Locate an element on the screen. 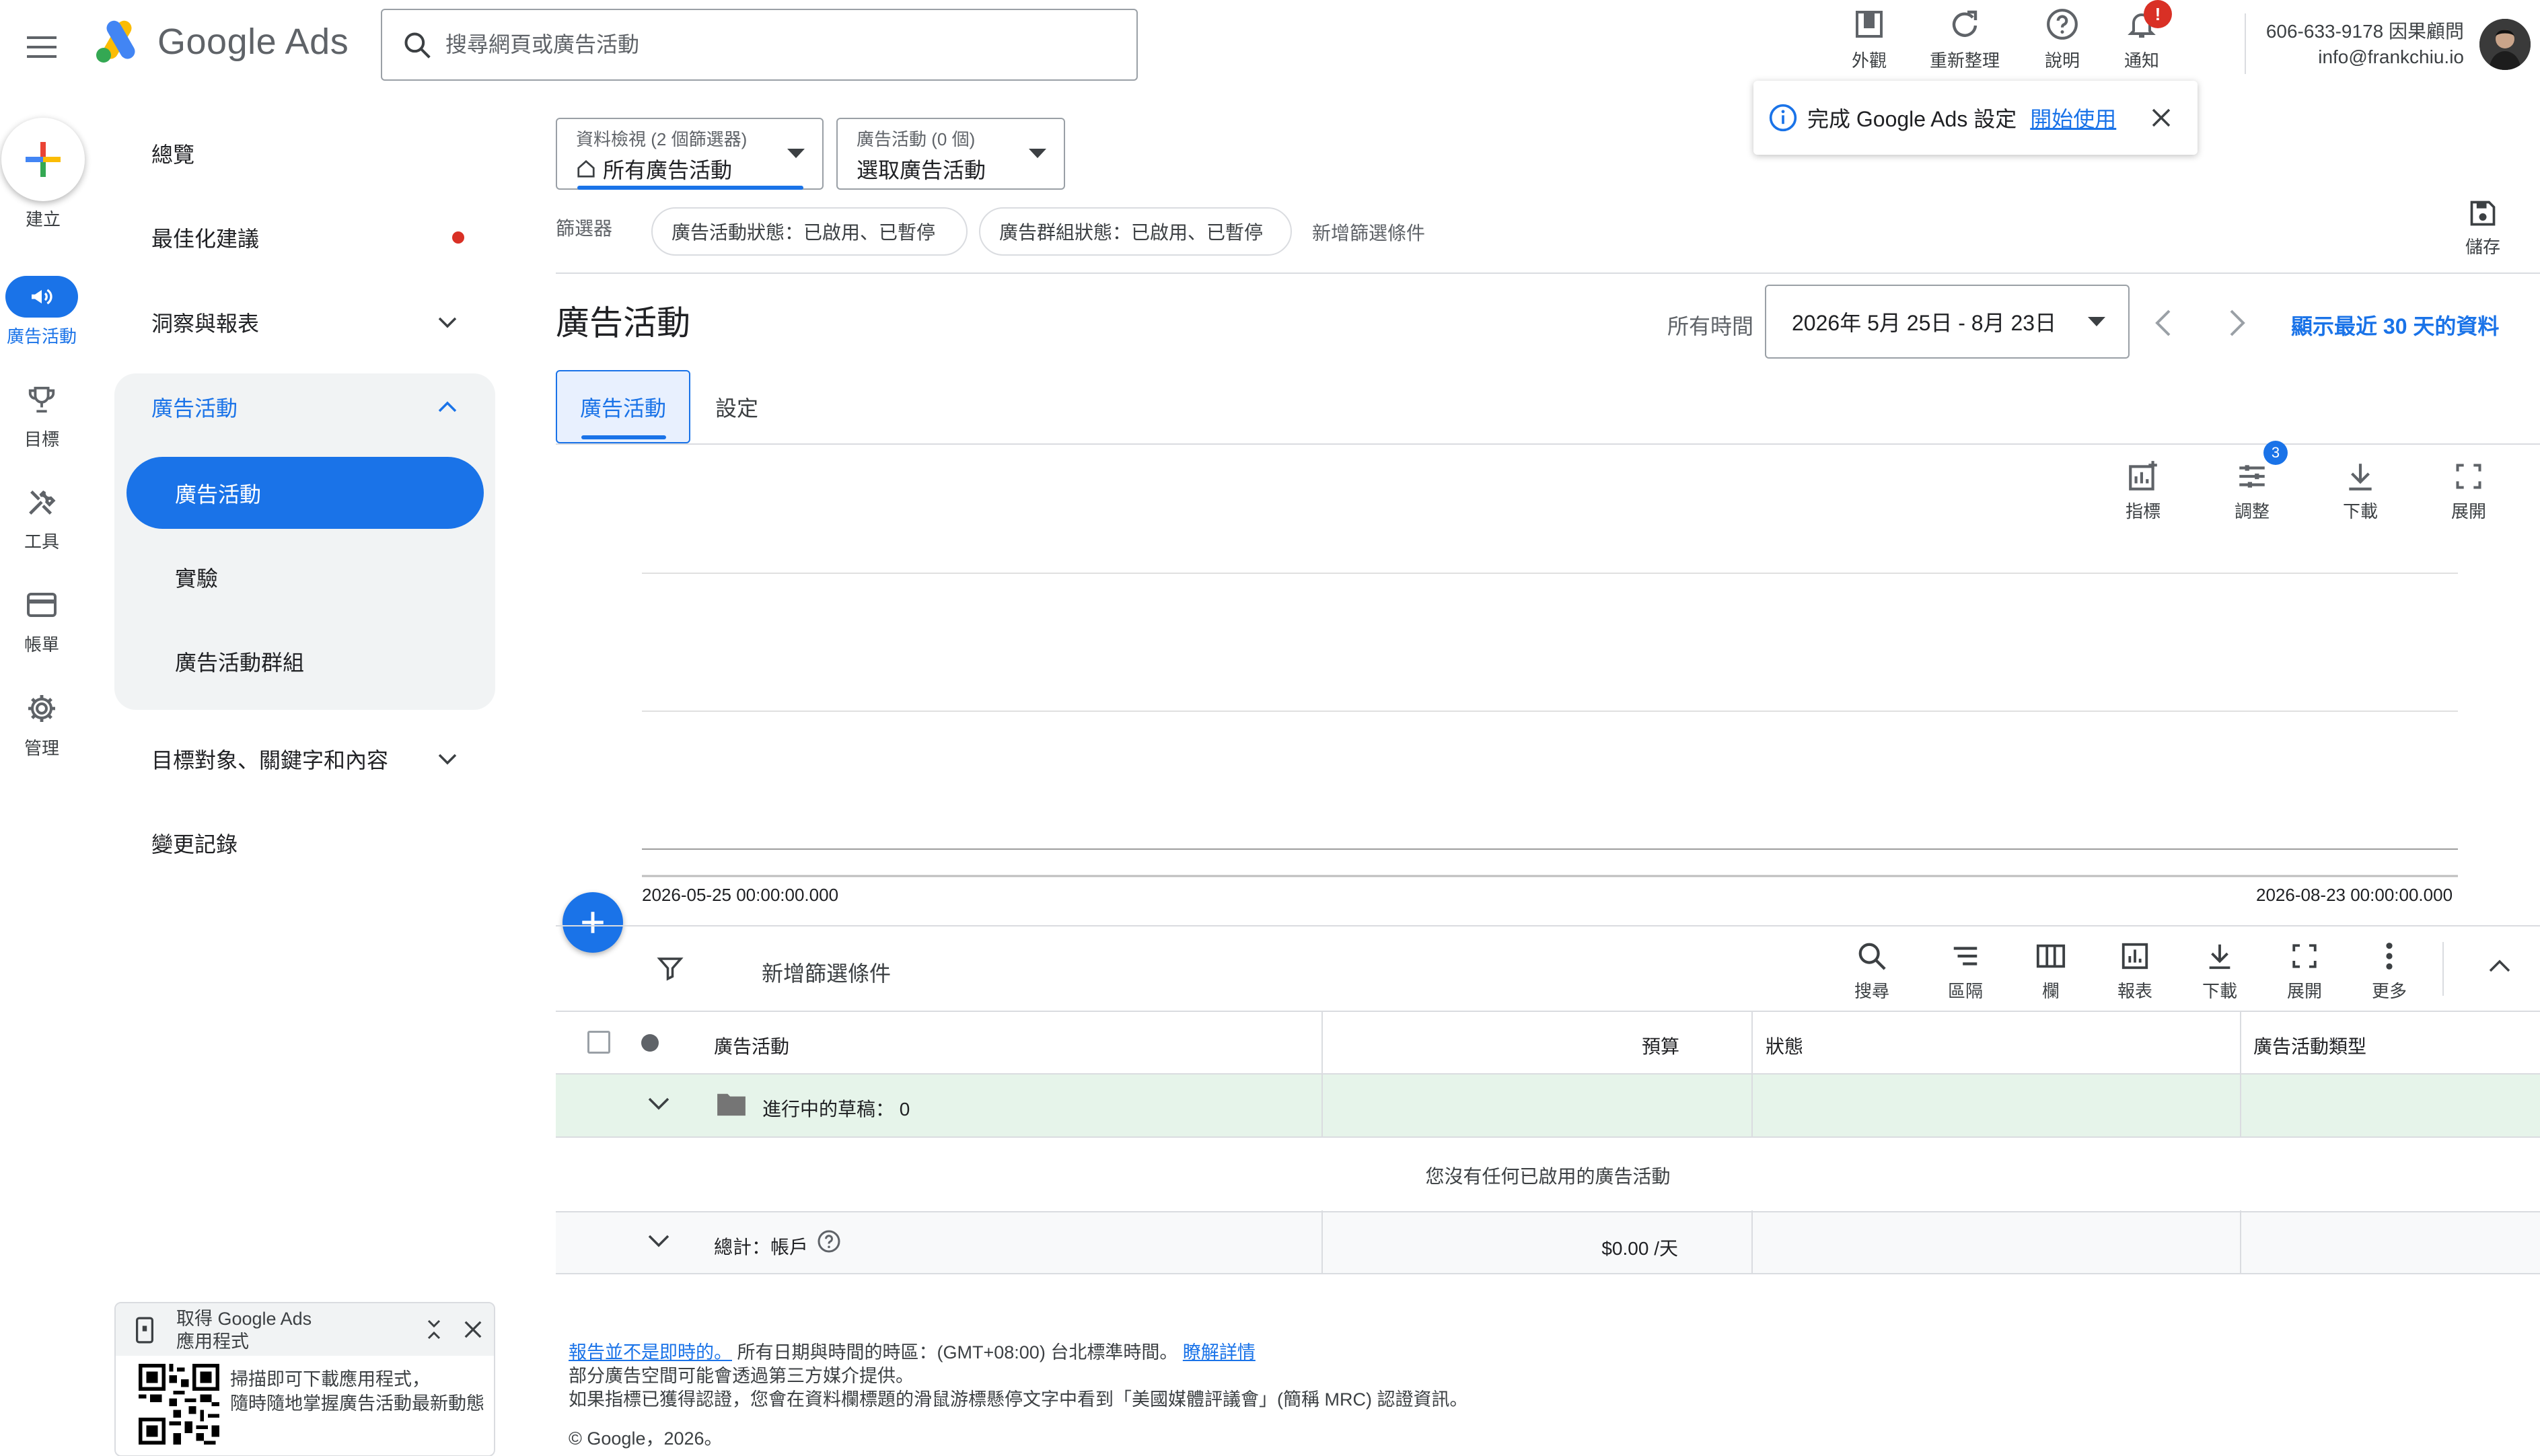  filter-chip-campaign-status: 廣告活動狀態：已啟用、已暫停 is located at coordinates (809, 231).